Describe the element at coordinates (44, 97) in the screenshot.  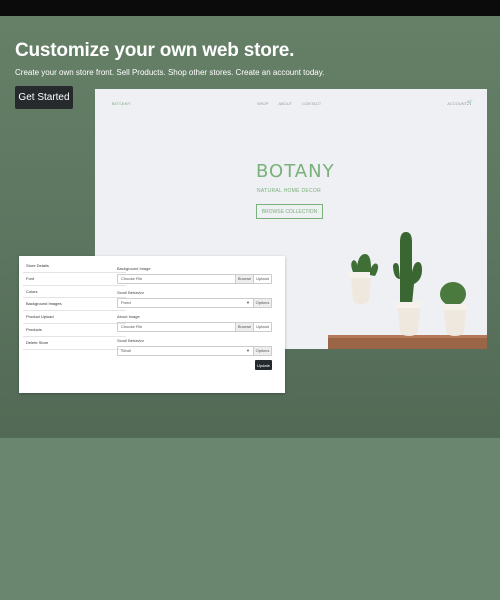
I see `get-started-button: Get Started` at that location.